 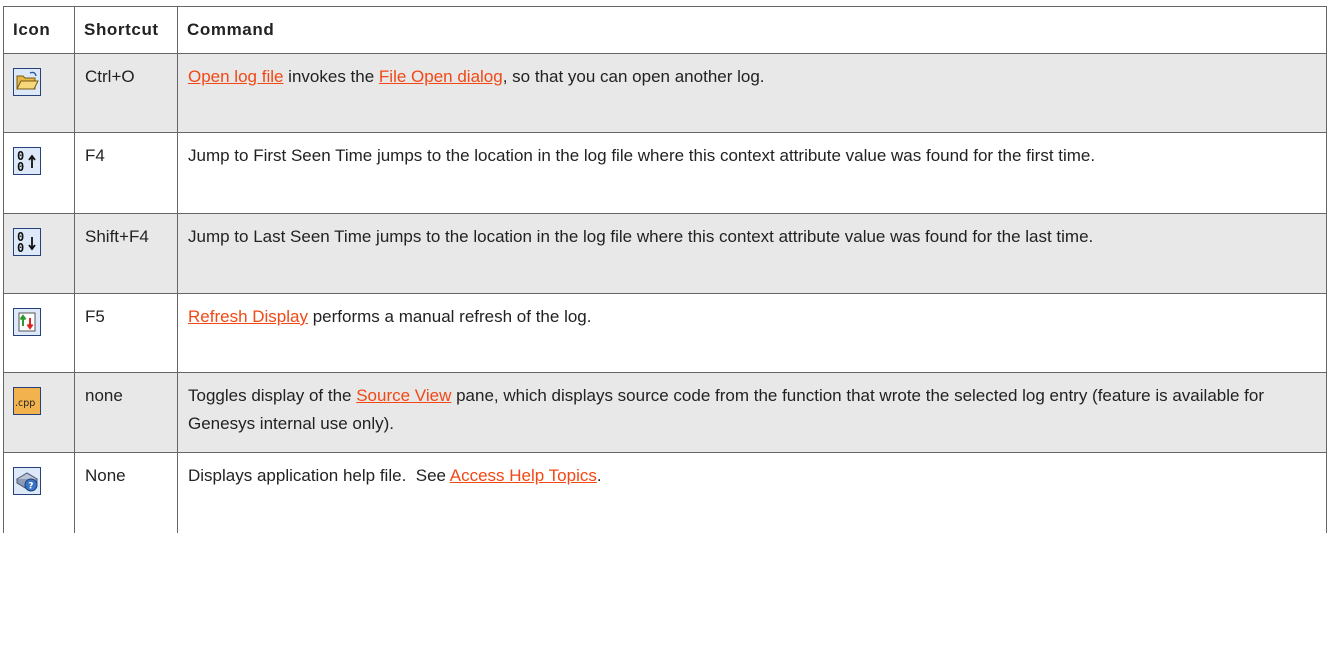 I want to click on table-header-row: Icon Shortcut Command, so click(x=665, y=30).